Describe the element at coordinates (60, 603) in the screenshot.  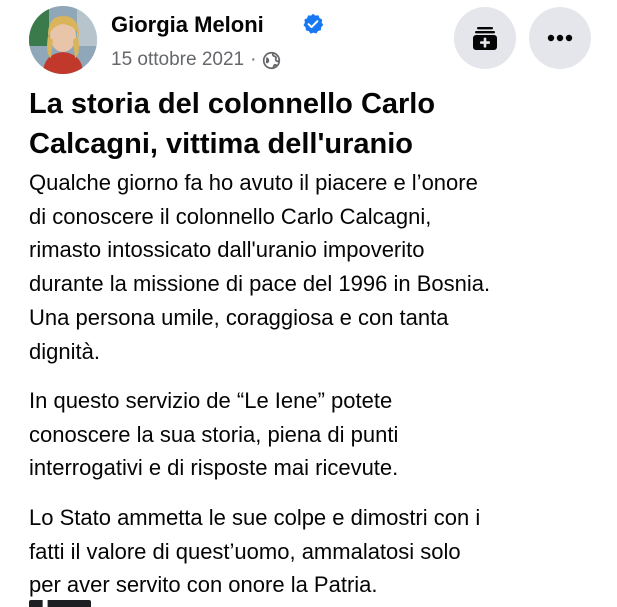
I see `cut-off-text-fragment` at that location.